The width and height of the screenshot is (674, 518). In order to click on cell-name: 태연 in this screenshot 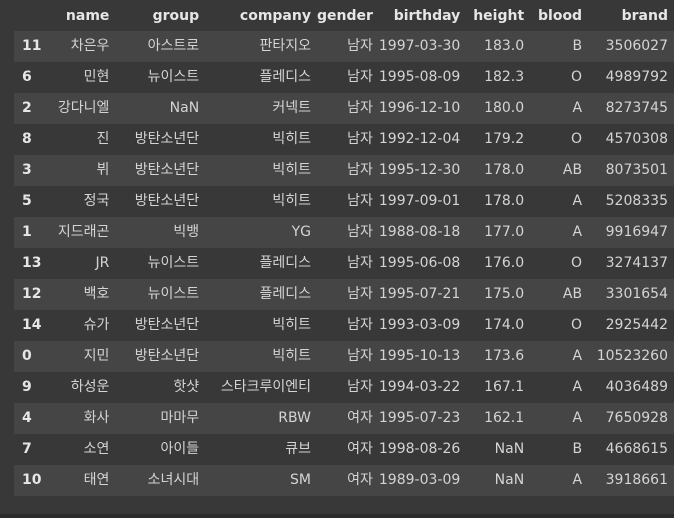, I will do `click(96, 480)`.